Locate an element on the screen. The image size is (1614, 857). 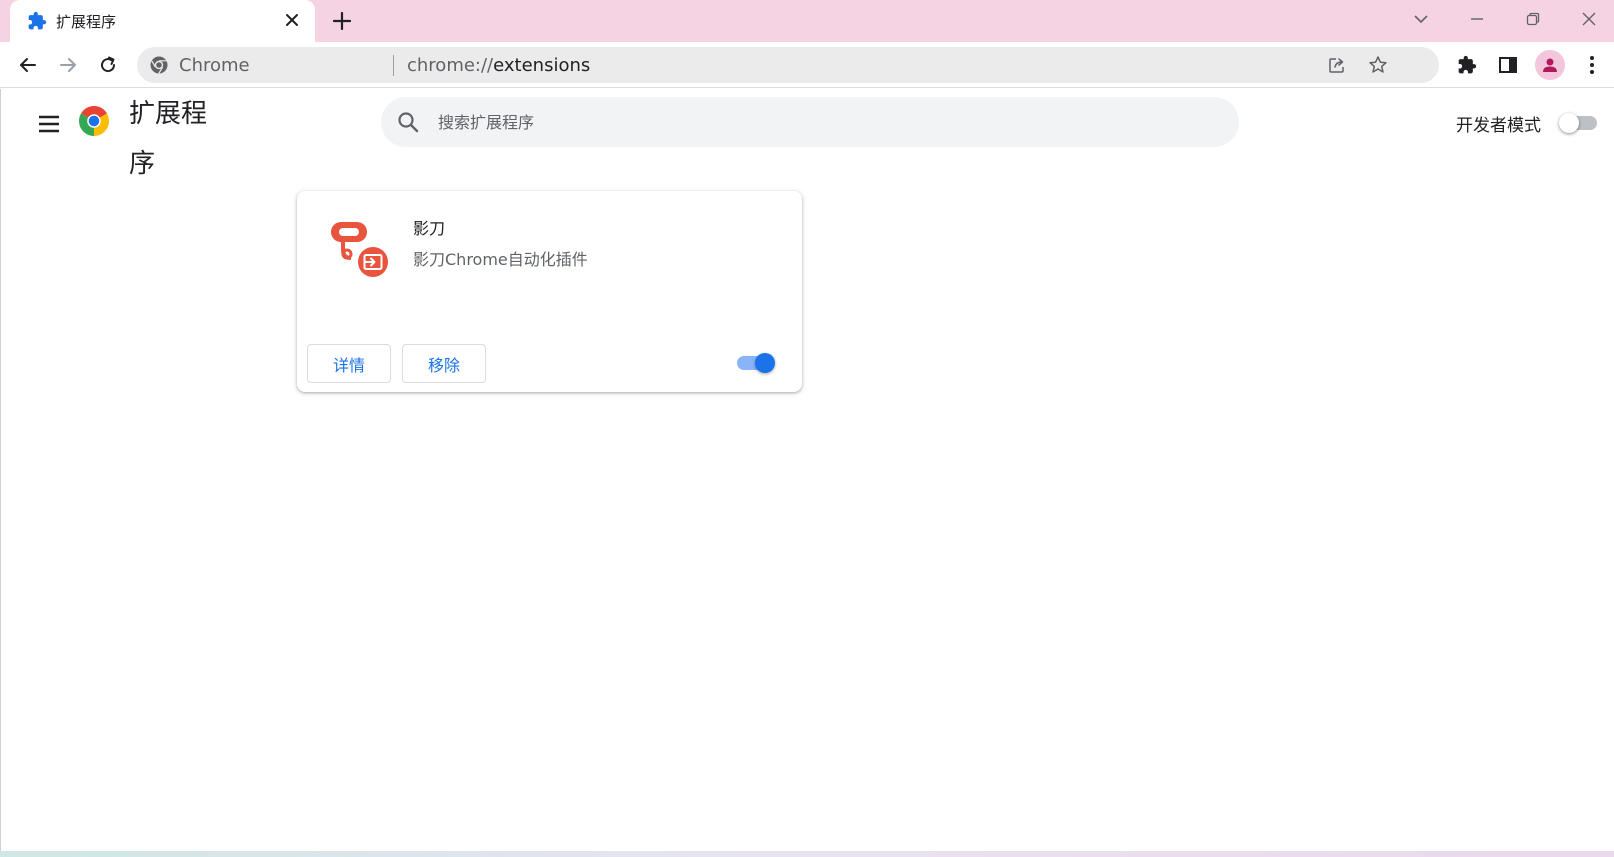
tab-close-button is located at coordinates (292, 20).